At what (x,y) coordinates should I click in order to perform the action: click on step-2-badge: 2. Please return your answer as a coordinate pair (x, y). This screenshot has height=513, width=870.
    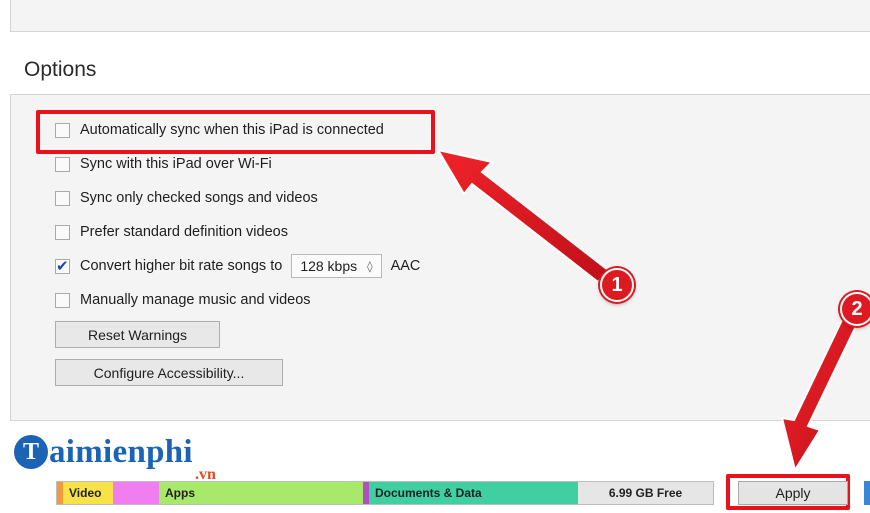
    Looking at the image, I should click on (855, 309).